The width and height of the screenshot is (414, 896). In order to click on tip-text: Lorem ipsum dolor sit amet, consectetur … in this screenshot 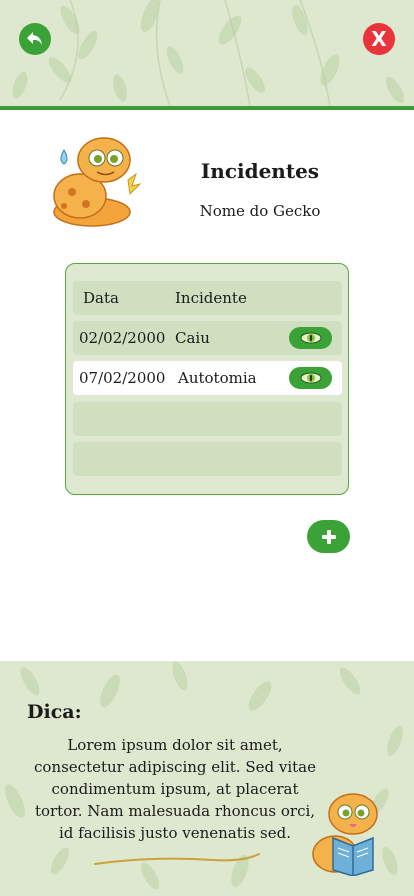, I will do `click(175, 789)`.